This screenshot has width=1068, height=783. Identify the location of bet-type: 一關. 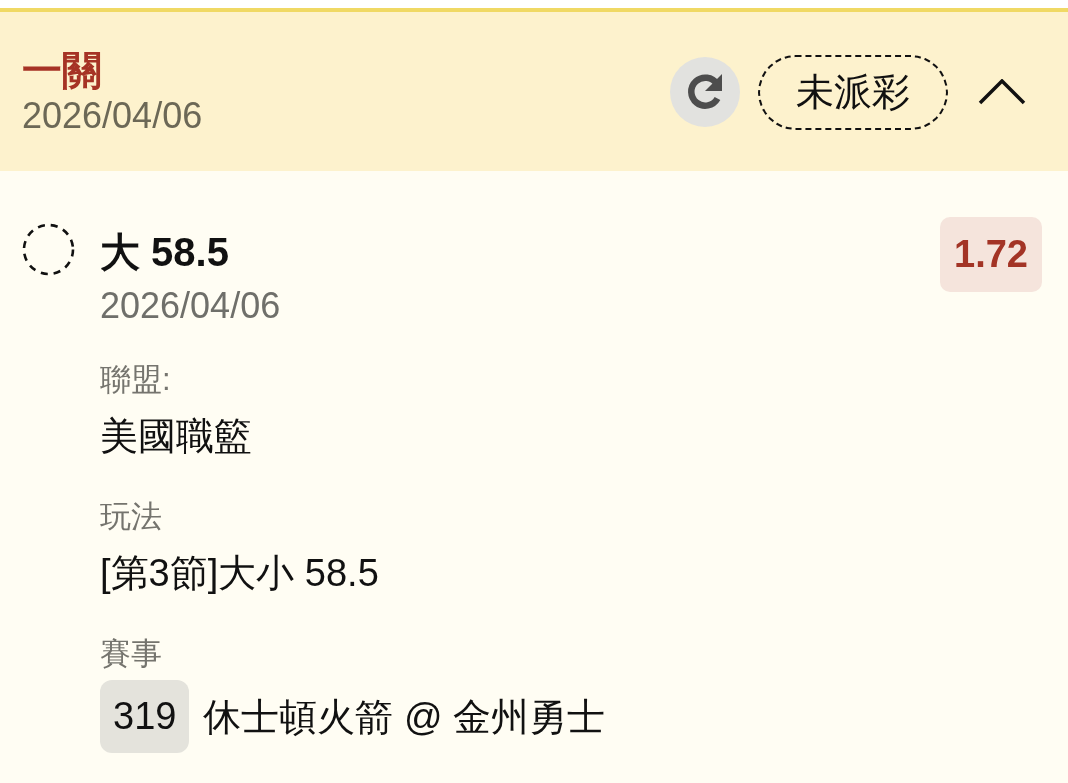
(62, 70).